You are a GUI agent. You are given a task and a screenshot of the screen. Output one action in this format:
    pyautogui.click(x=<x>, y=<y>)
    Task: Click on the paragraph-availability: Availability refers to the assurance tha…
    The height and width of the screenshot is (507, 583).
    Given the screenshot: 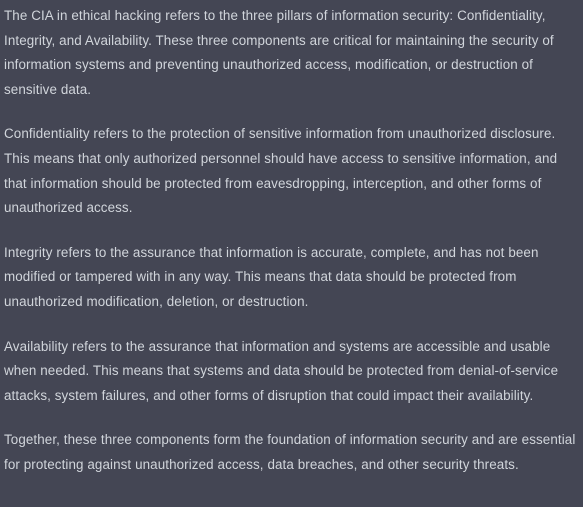 What is the action you would take?
    pyautogui.click(x=281, y=370)
    